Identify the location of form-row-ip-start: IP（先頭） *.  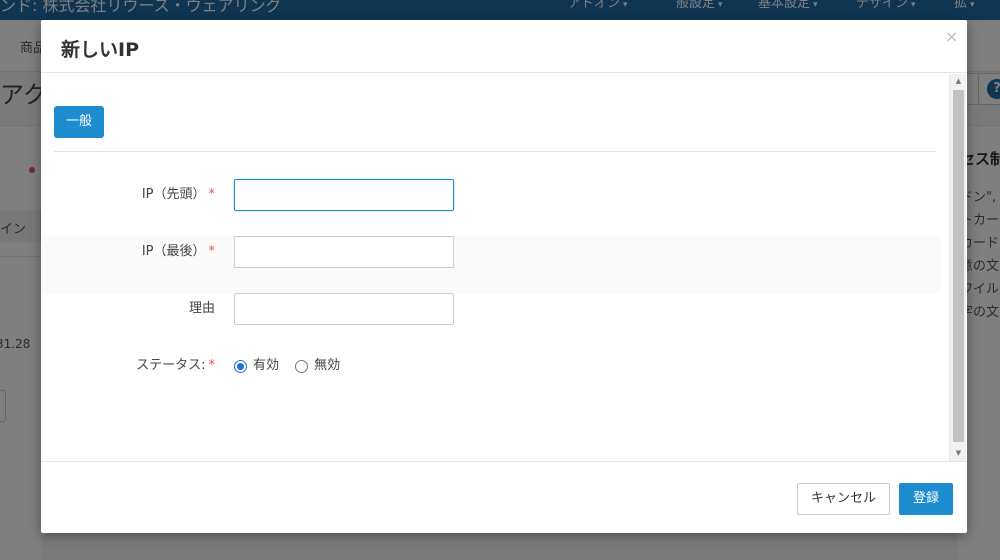
(491, 207).